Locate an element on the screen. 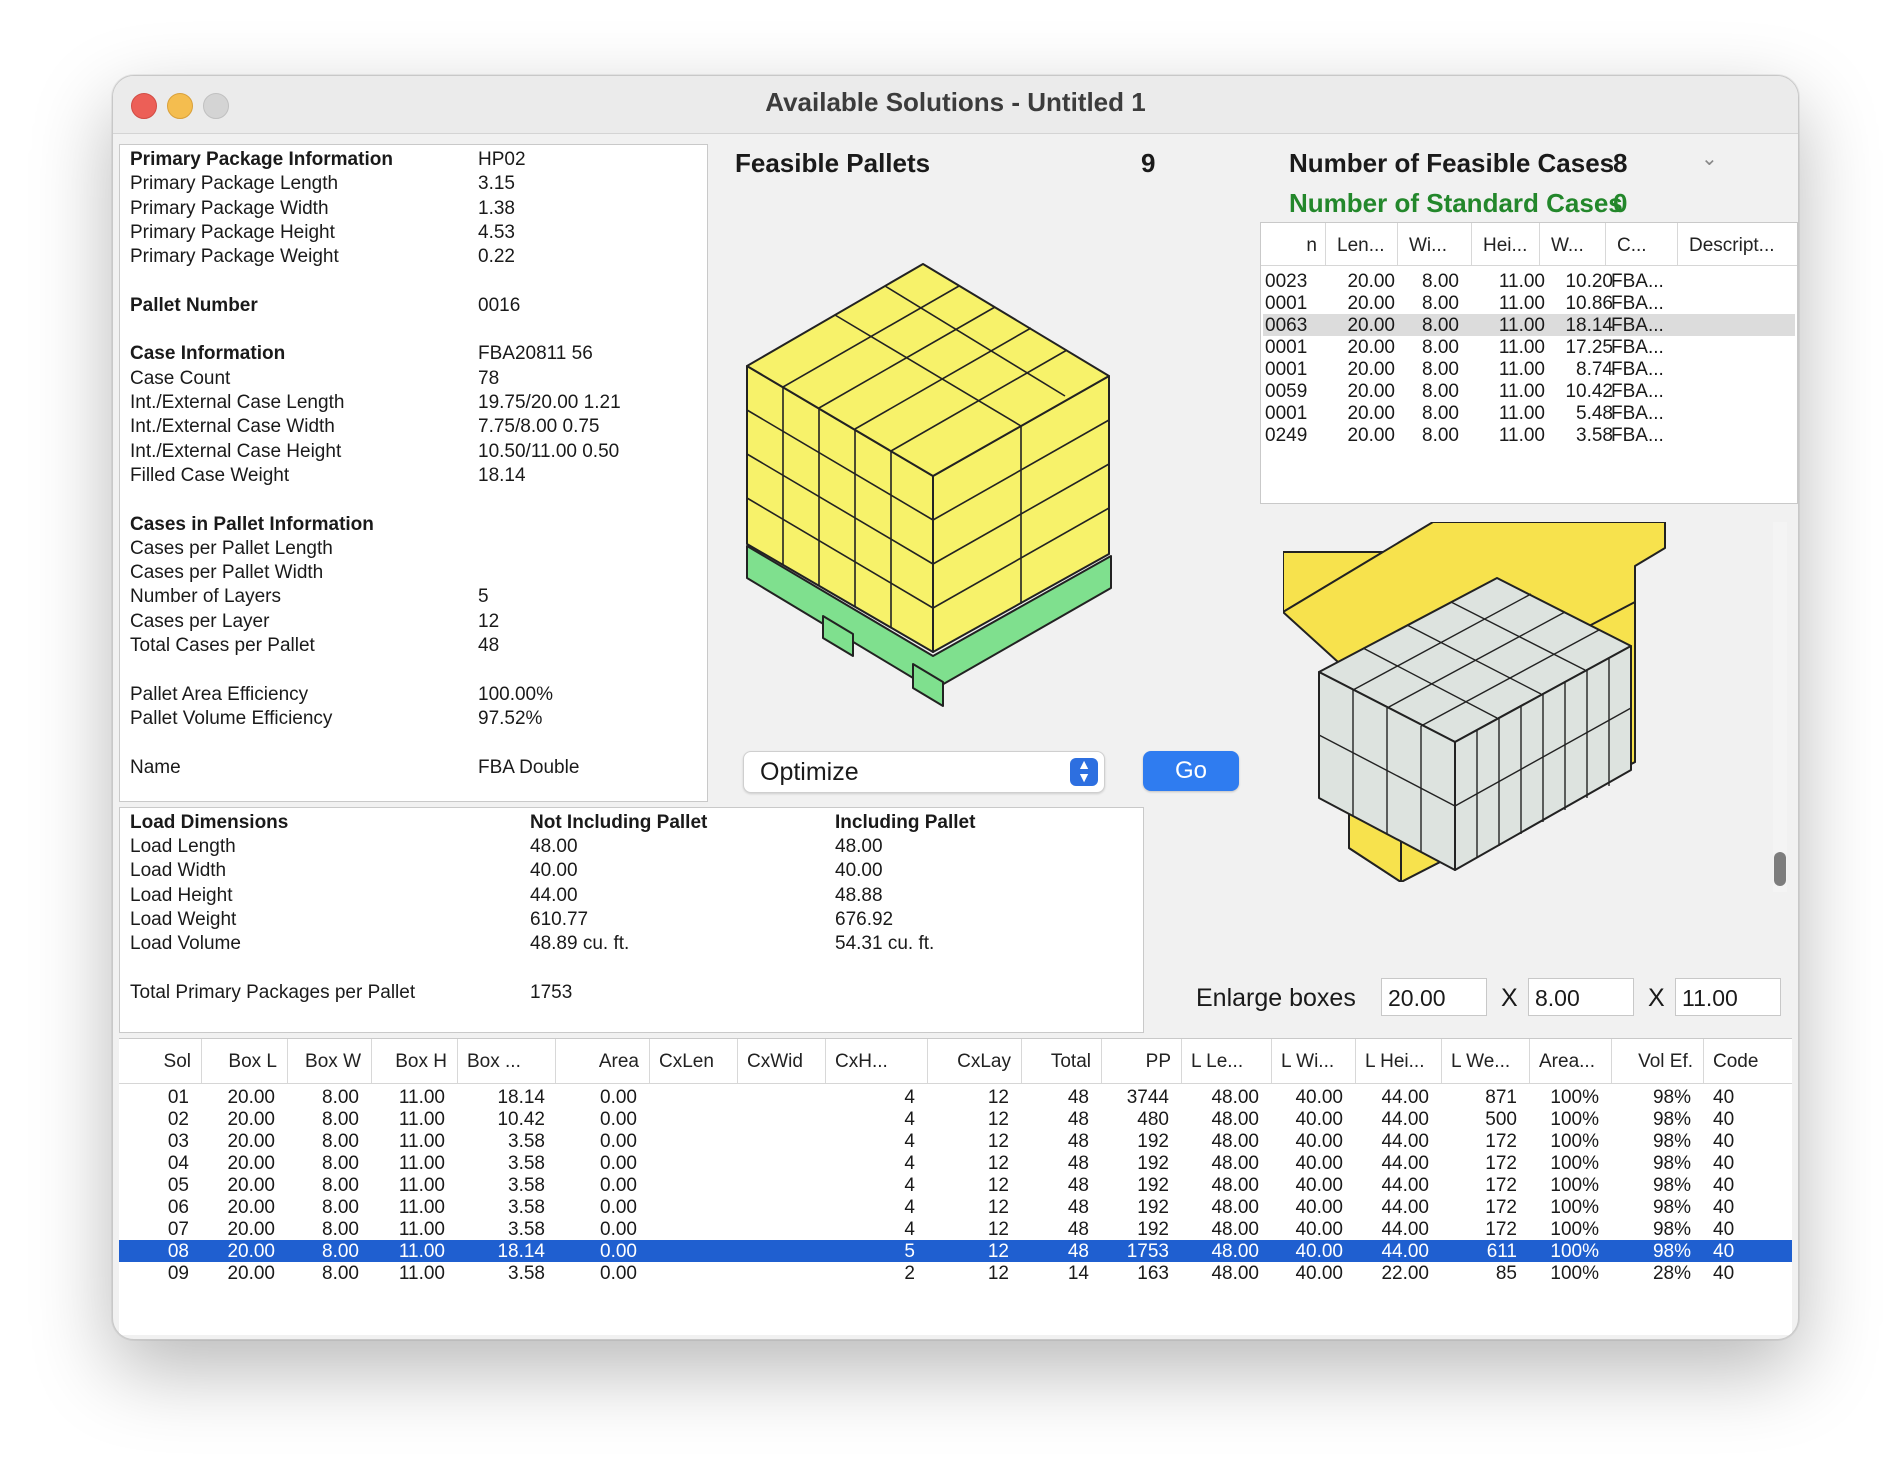  solutions-cell: 18.14 is located at coordinates (506, 1252).